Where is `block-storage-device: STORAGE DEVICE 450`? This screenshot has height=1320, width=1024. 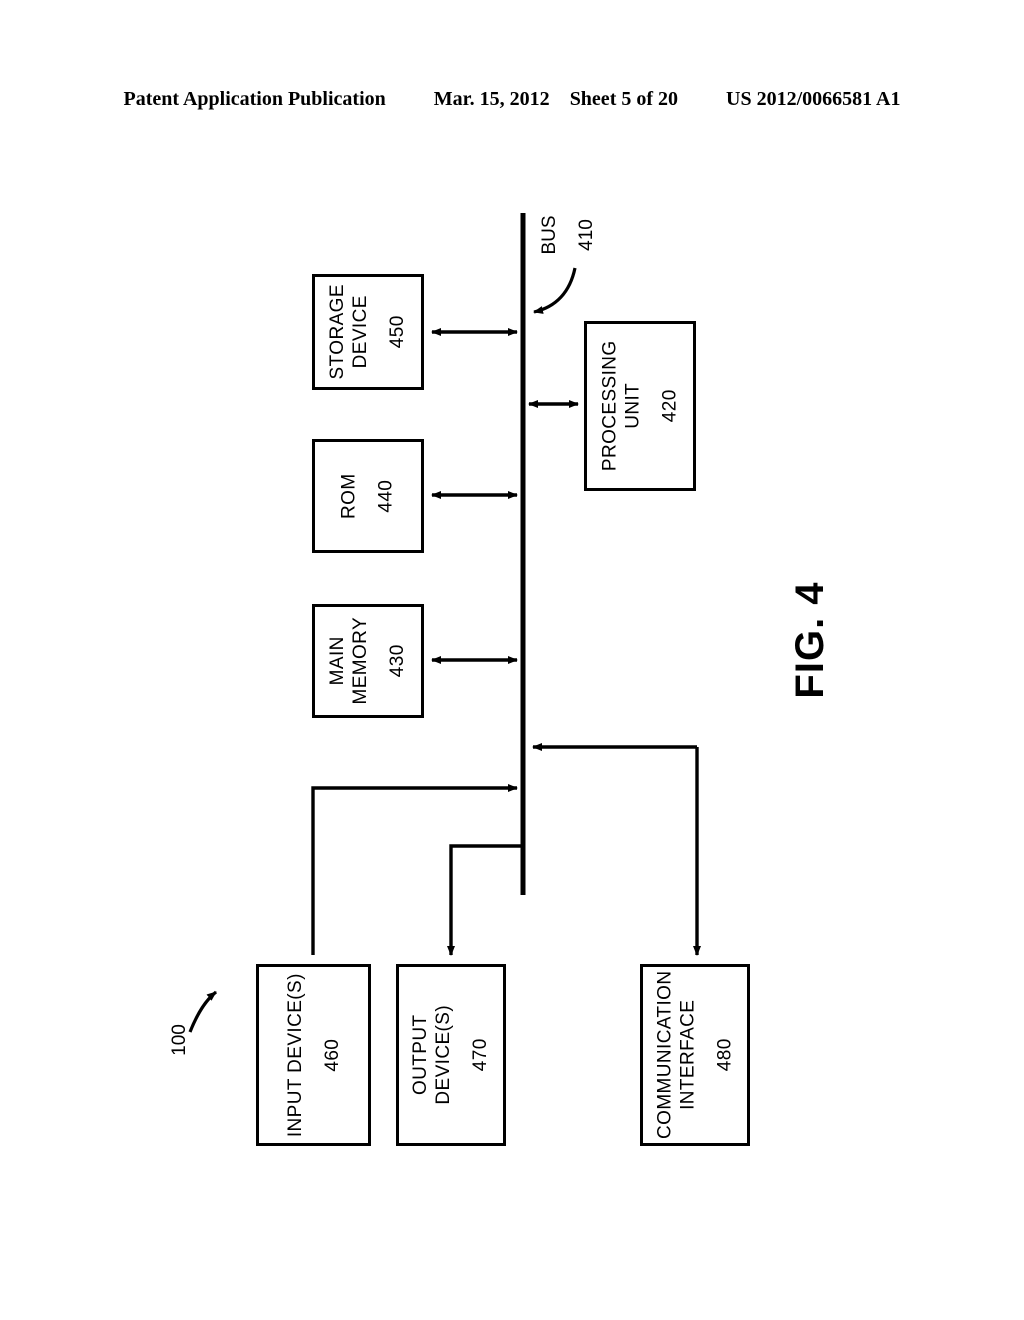 block-storage-device: STORAGE DEVICE 450 is located at coordinates (368, 332).